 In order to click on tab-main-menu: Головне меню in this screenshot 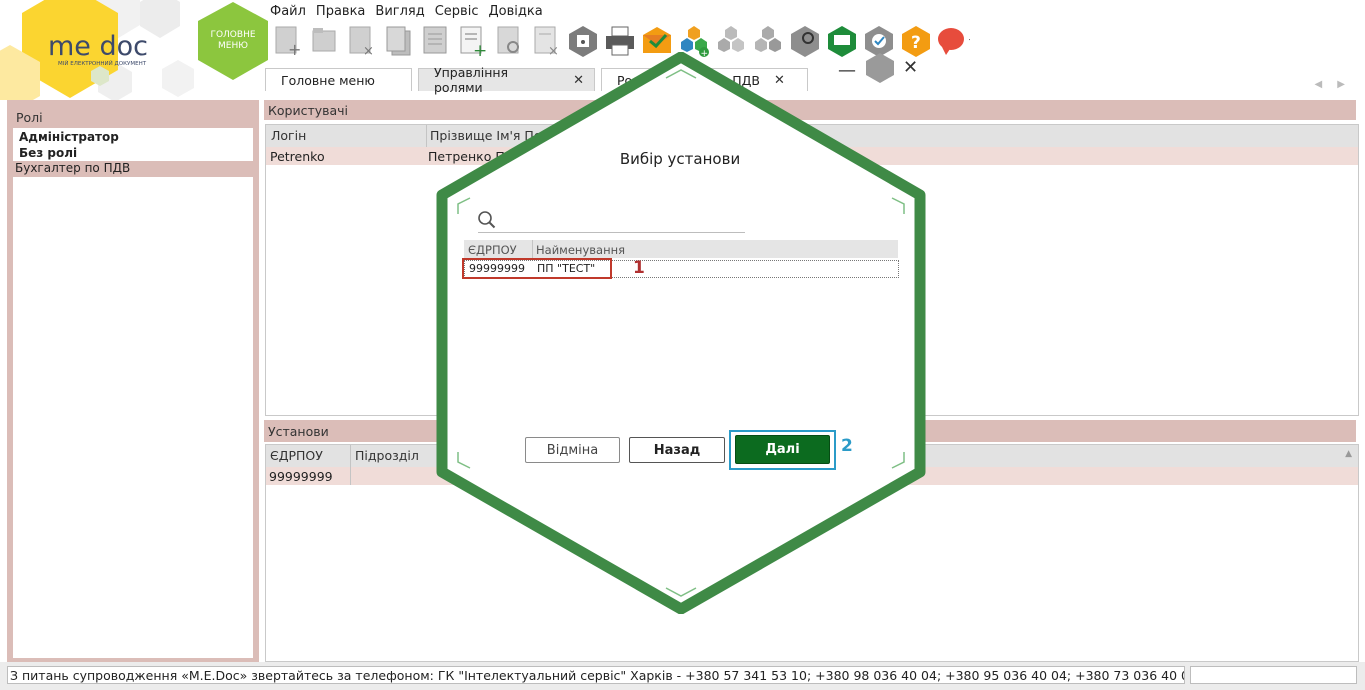, I will do `click(338, 79)`.